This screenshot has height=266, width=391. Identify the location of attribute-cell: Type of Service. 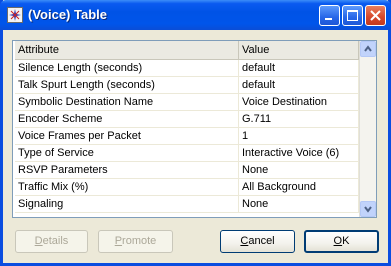
(127, 153).